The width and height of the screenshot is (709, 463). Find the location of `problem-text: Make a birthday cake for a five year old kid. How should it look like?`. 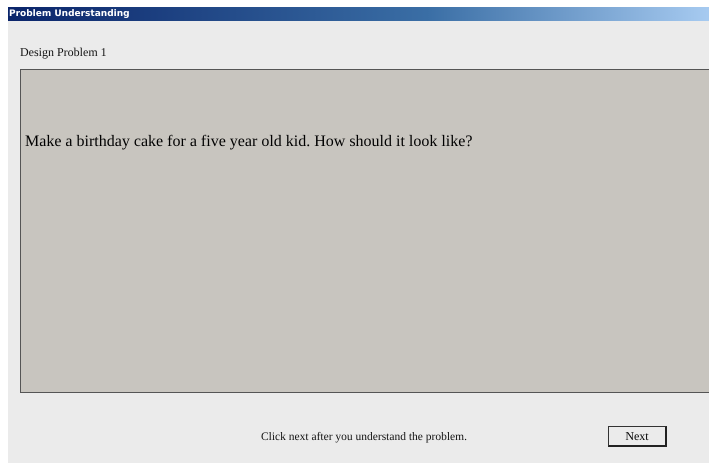

problem-text: Make a birthday cake for a five year old kid. How should it look like? is located at coordinates (248, 142).